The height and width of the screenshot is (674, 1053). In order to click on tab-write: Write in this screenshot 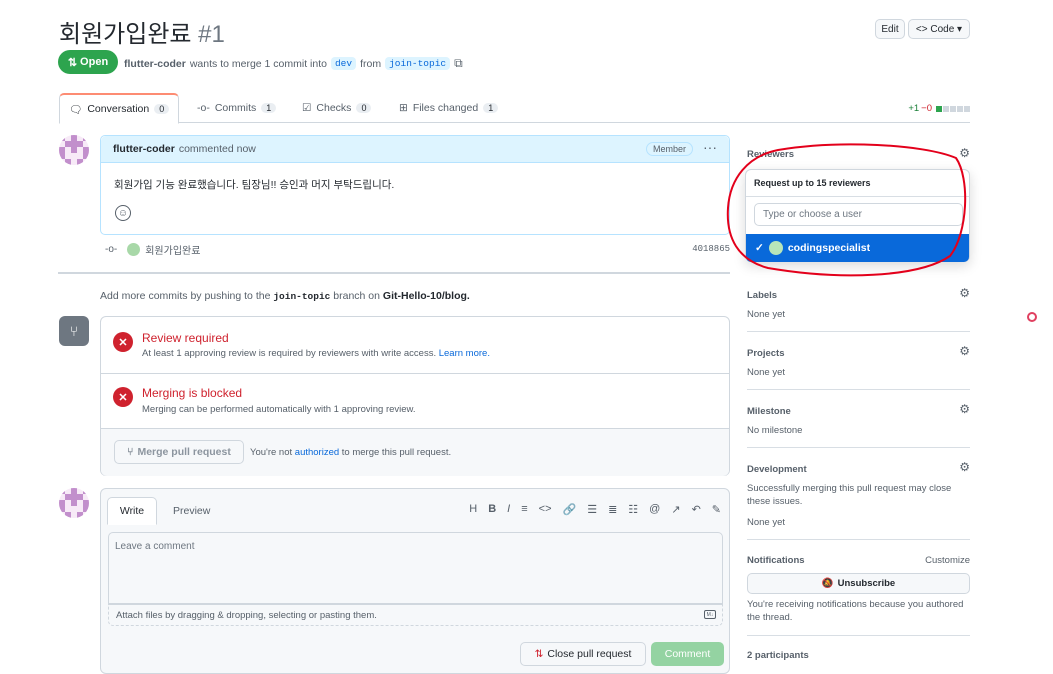, I will do `click(132, 511)`.